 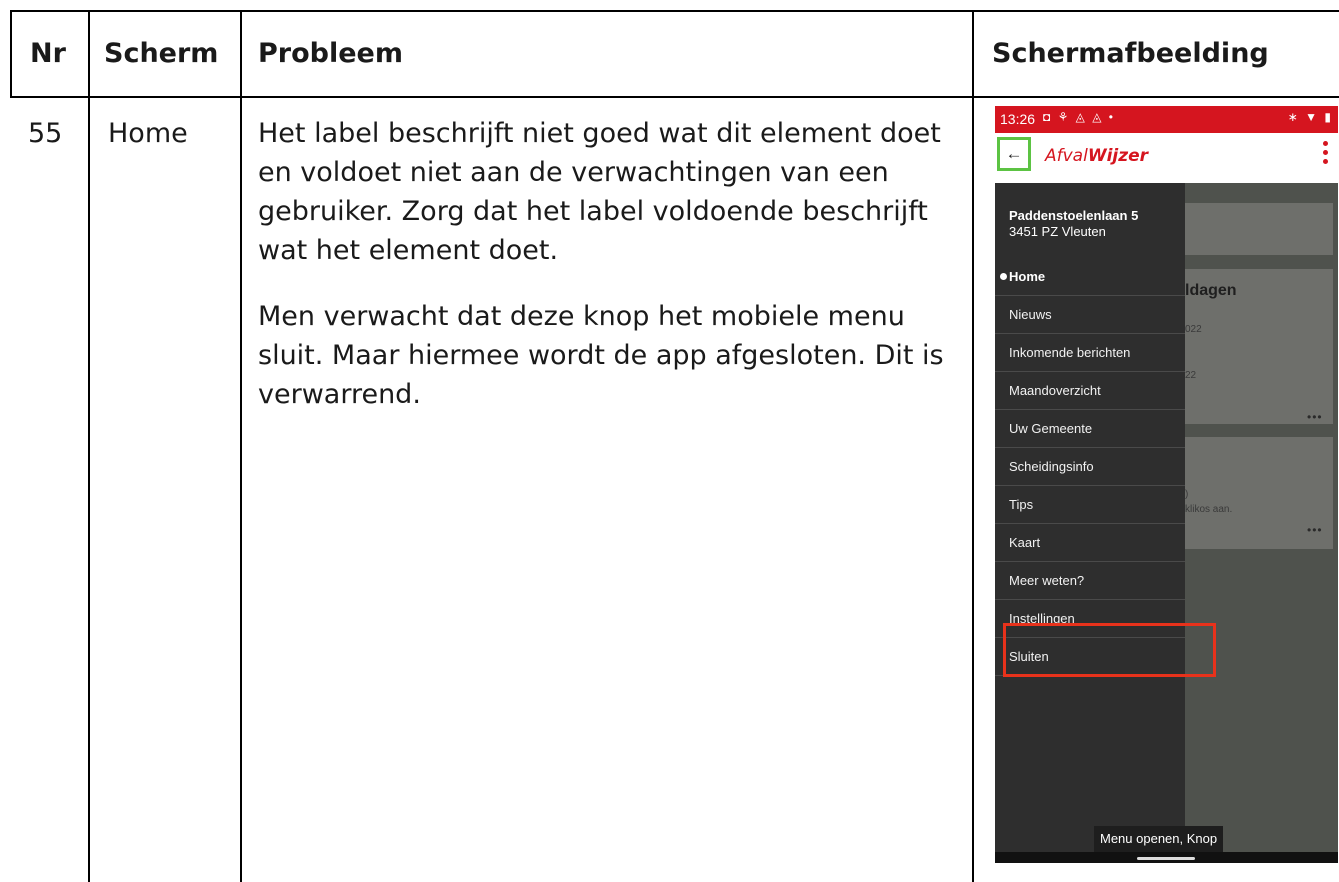 What do you see at coordinates (1166, 119) in the screenshot?
I see `status-bar: 13:26 ◘ ⚘ ◬ ◬ • ∗ ▼ ▮` at bounding box center [1166, 119].